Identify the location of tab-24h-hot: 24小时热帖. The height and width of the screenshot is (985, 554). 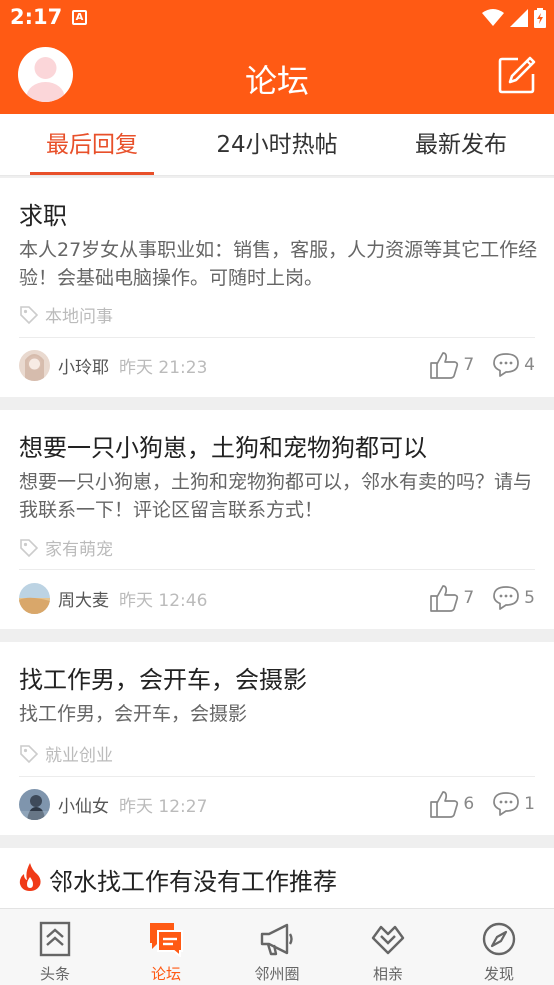
(277, 145).